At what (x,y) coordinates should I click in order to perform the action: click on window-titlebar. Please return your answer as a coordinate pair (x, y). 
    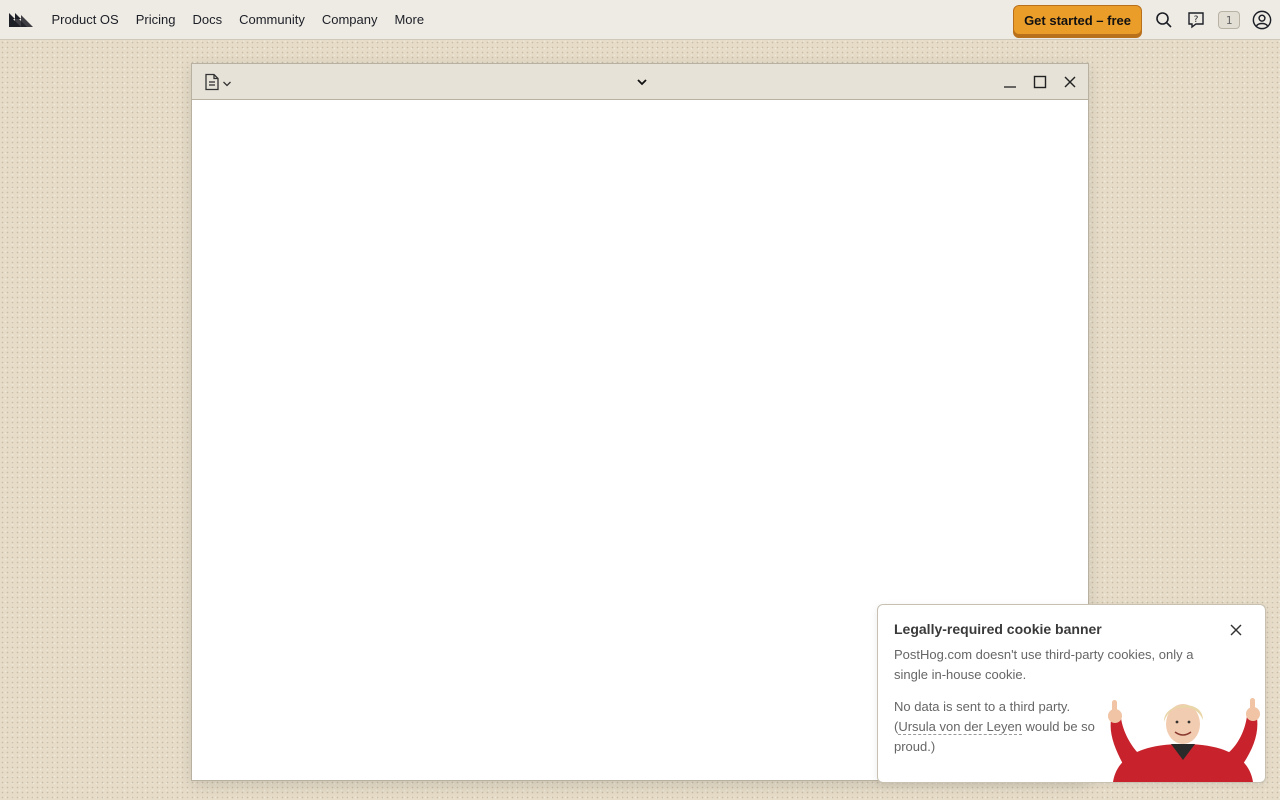
    Looking at the image, I should click on (640, 82).